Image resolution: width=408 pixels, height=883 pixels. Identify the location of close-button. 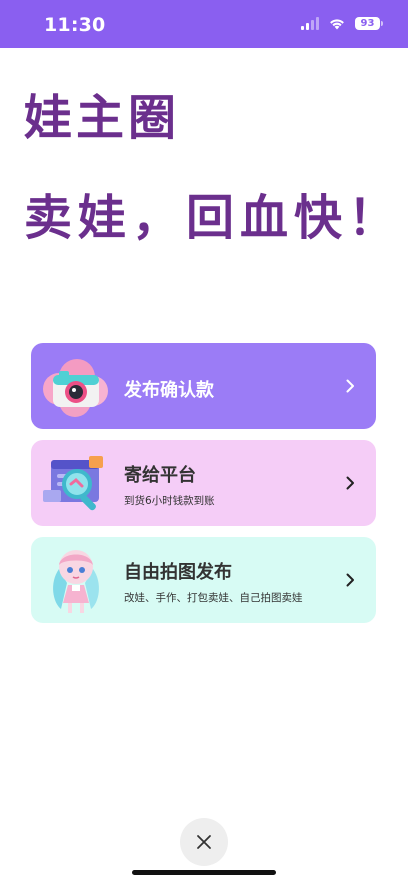
(204, 842).